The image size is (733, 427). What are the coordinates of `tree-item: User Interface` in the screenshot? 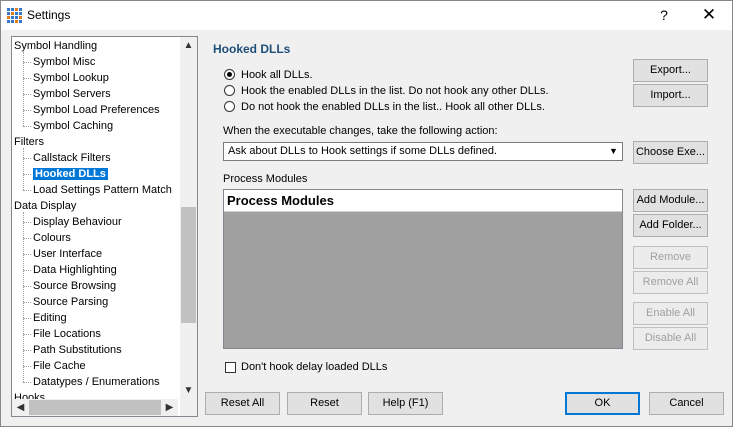 It's located at (67, 254).